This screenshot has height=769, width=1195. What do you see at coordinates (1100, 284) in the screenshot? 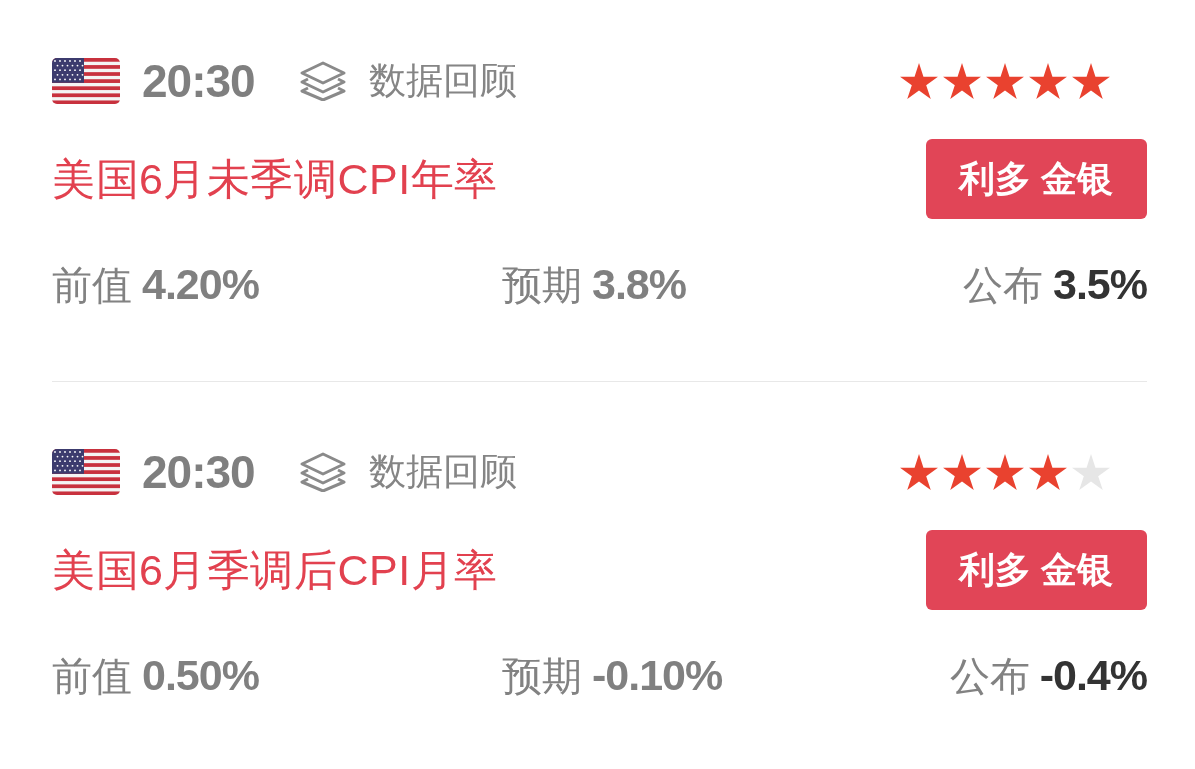
I see `field-value: 3.5%` at bounding box center [1100, 284].